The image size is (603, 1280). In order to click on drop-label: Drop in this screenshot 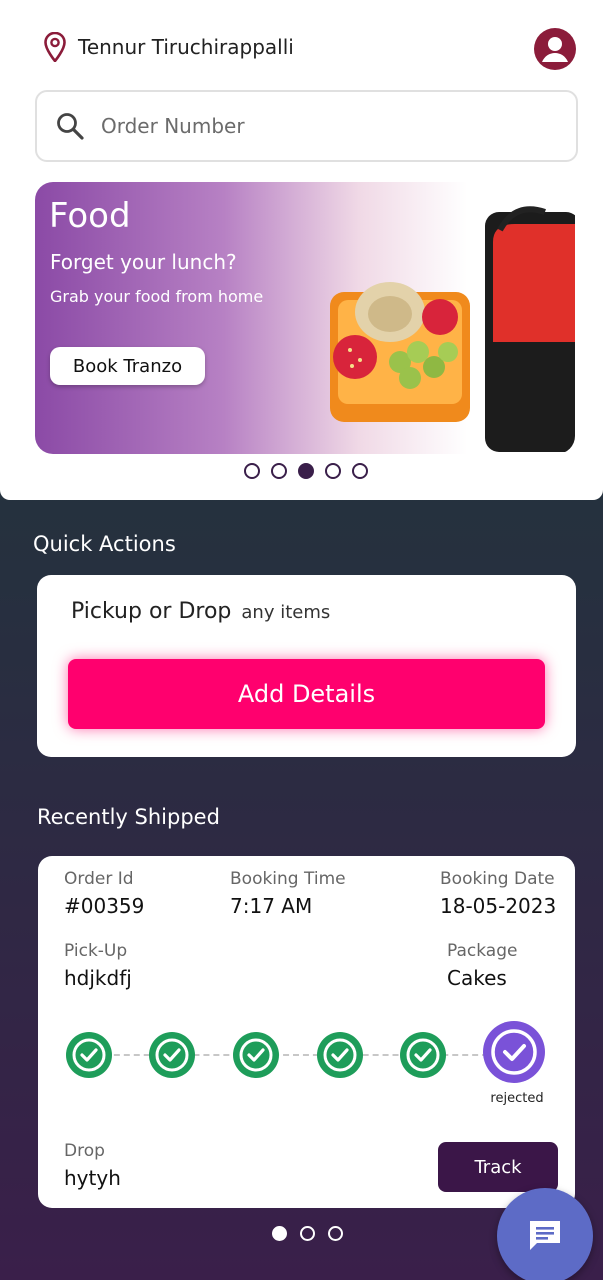, I will do `click(84, 1151)`.